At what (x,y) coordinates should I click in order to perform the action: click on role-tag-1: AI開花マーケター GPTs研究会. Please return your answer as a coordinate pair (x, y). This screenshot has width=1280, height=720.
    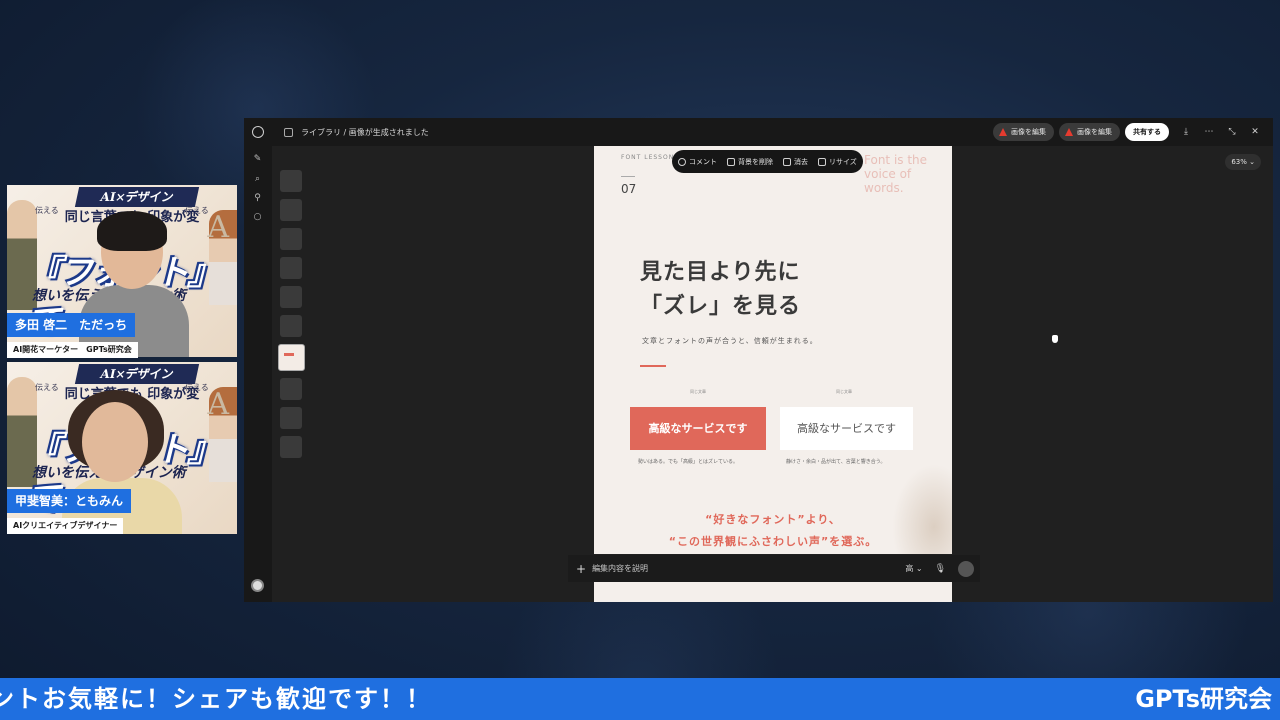
    Looking at the image, I should click on (72, 350).